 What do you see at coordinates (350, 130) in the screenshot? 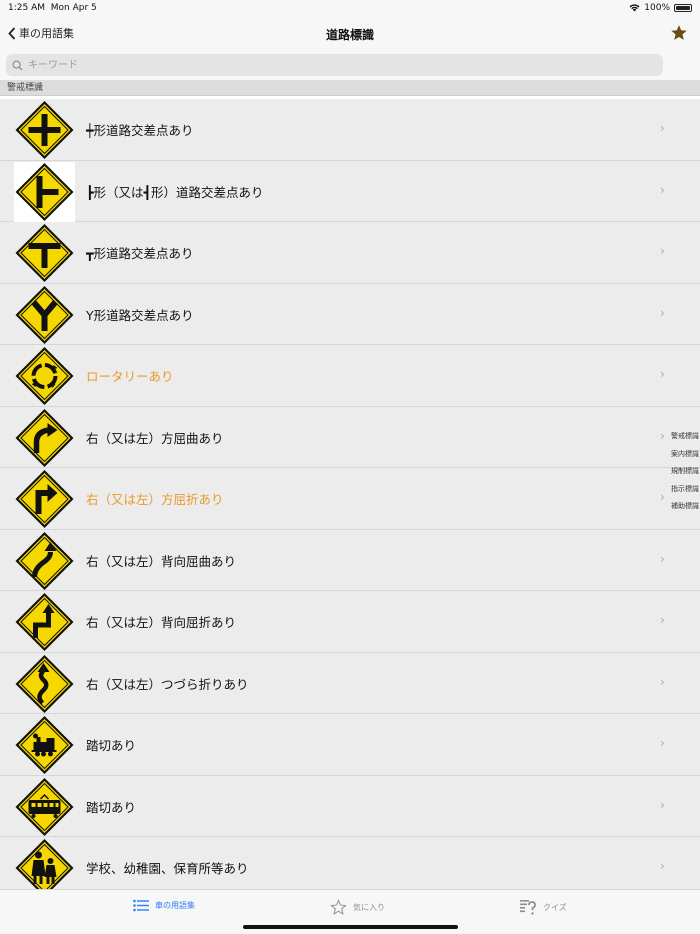
I see `list-item: ┿形道路交差点あり ›` at bounding box center [350, 130].